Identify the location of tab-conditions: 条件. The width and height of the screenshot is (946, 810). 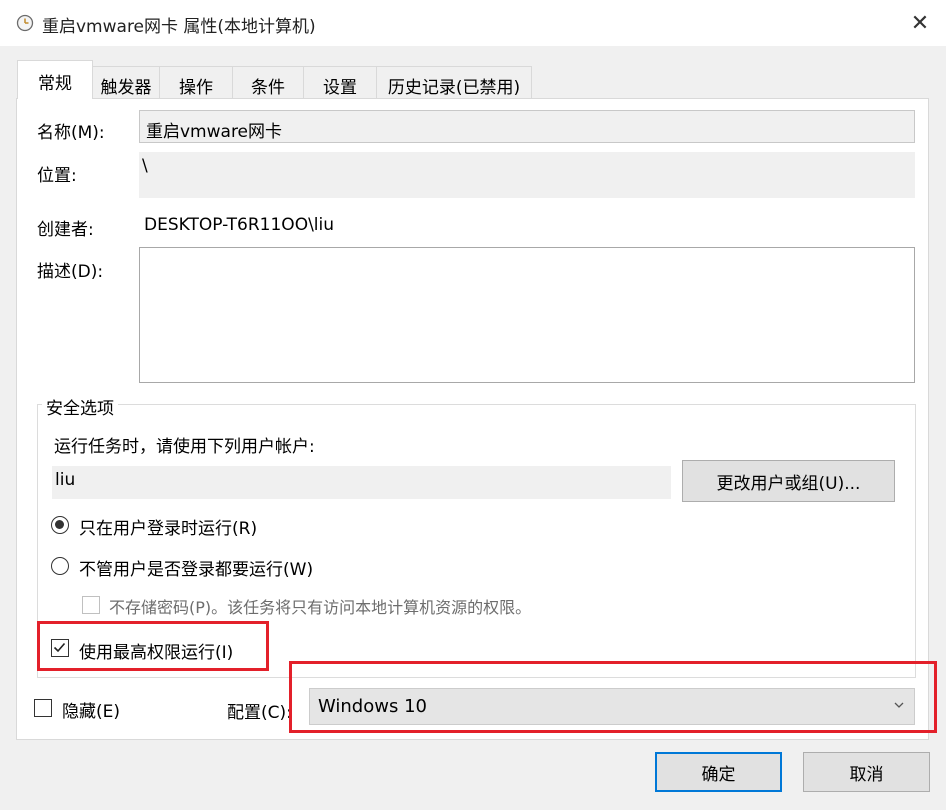
(268, 82).